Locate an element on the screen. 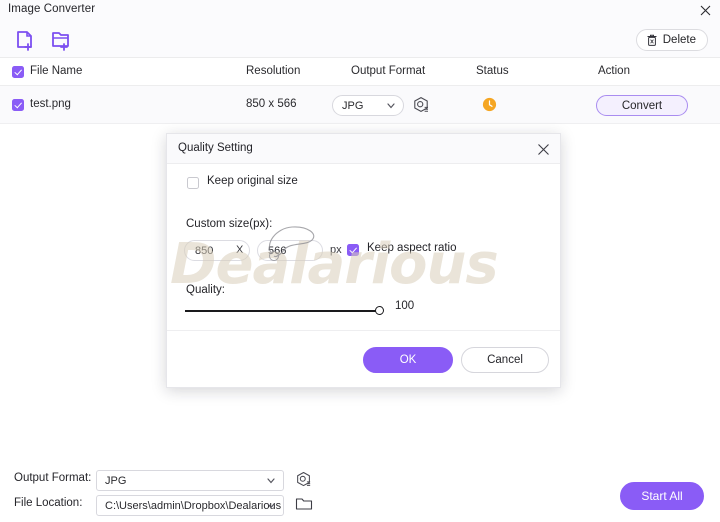  row-select-checkbox is located at coordinates (18, 105).